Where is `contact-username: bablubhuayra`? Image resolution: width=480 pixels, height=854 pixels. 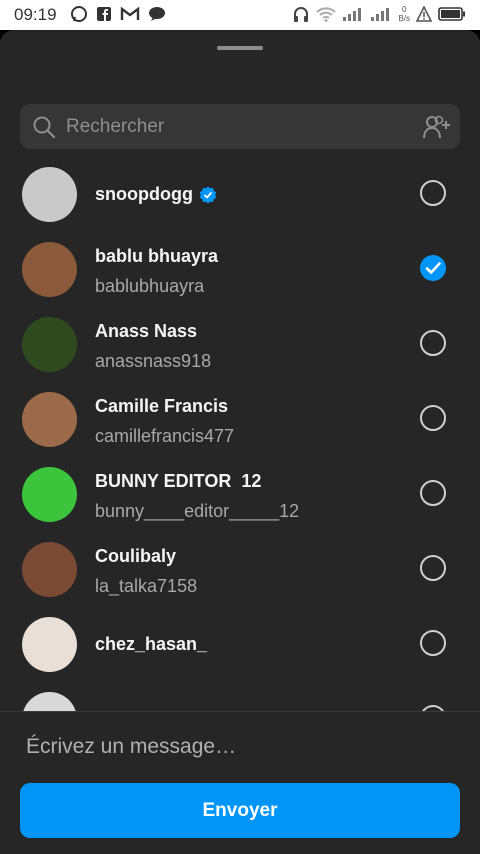
contact-username: bablubhuayra is located at coordinates (150, 286).